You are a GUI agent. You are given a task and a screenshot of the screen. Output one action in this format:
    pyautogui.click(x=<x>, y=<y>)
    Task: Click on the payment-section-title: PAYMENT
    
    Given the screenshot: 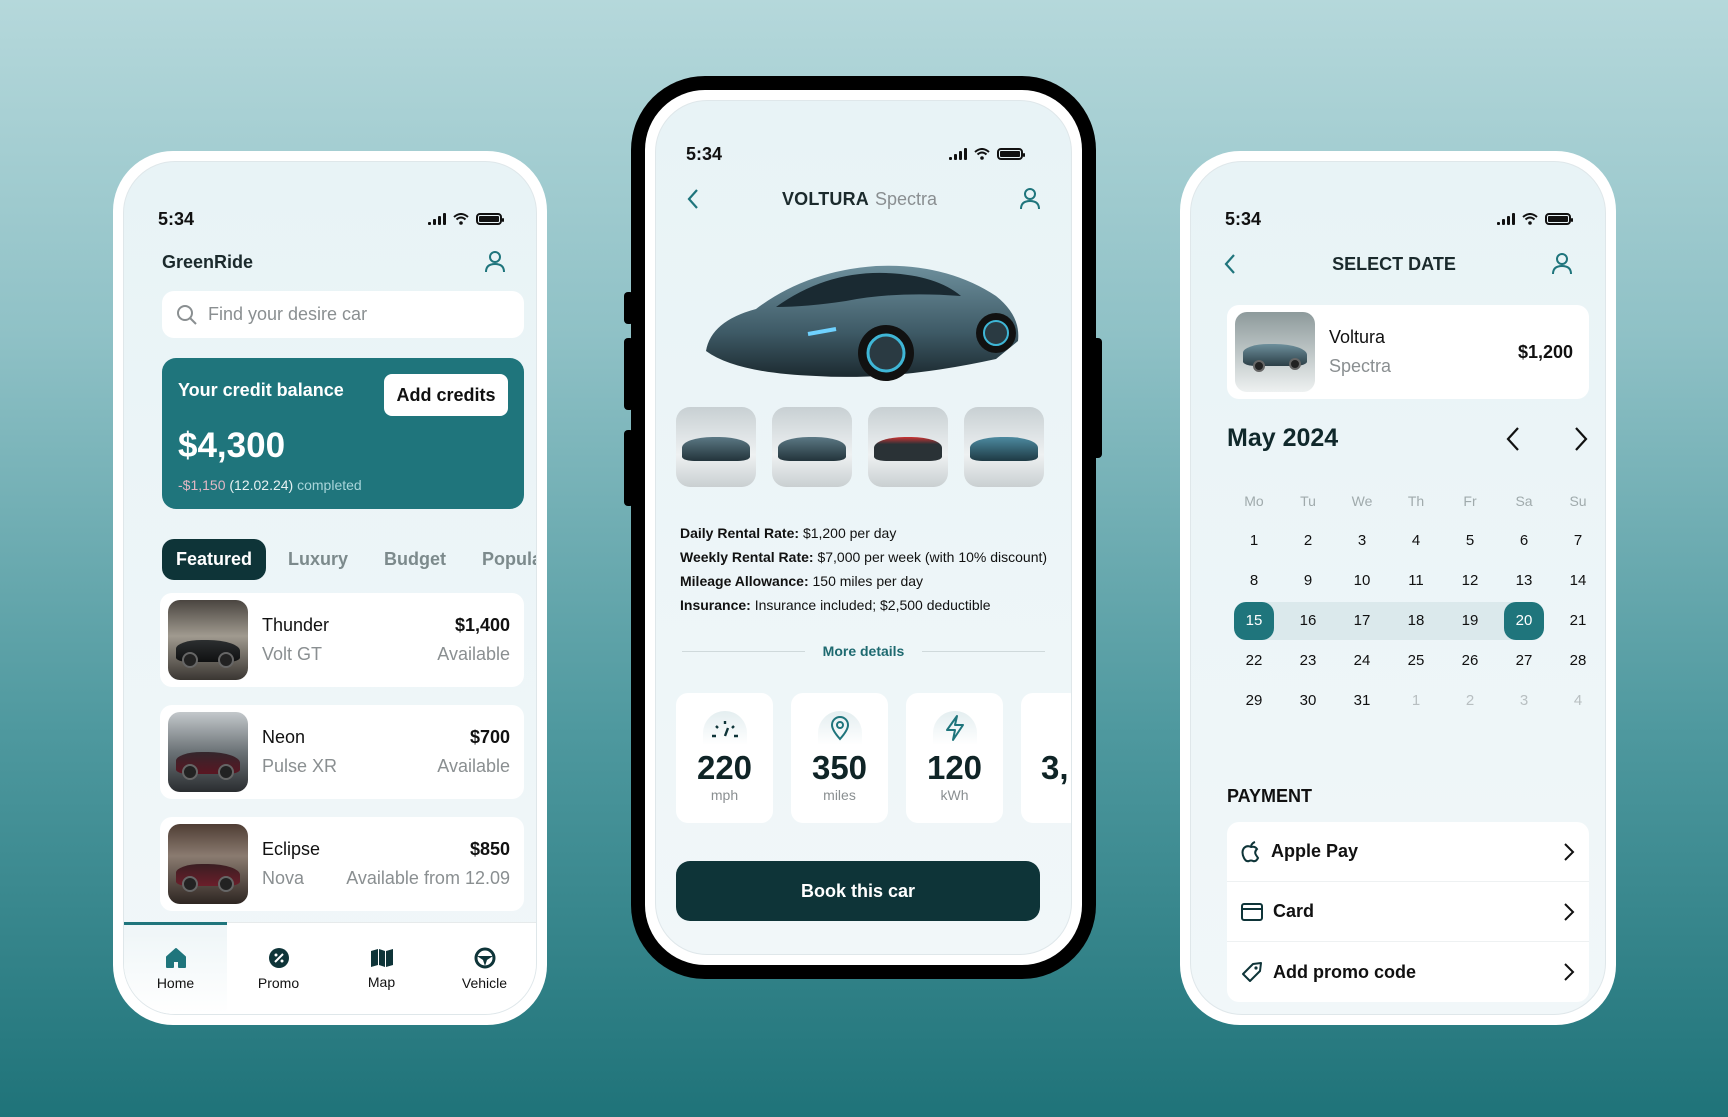 What is the action you would take?
    pyautogui.click(x=1270, y=796)
    